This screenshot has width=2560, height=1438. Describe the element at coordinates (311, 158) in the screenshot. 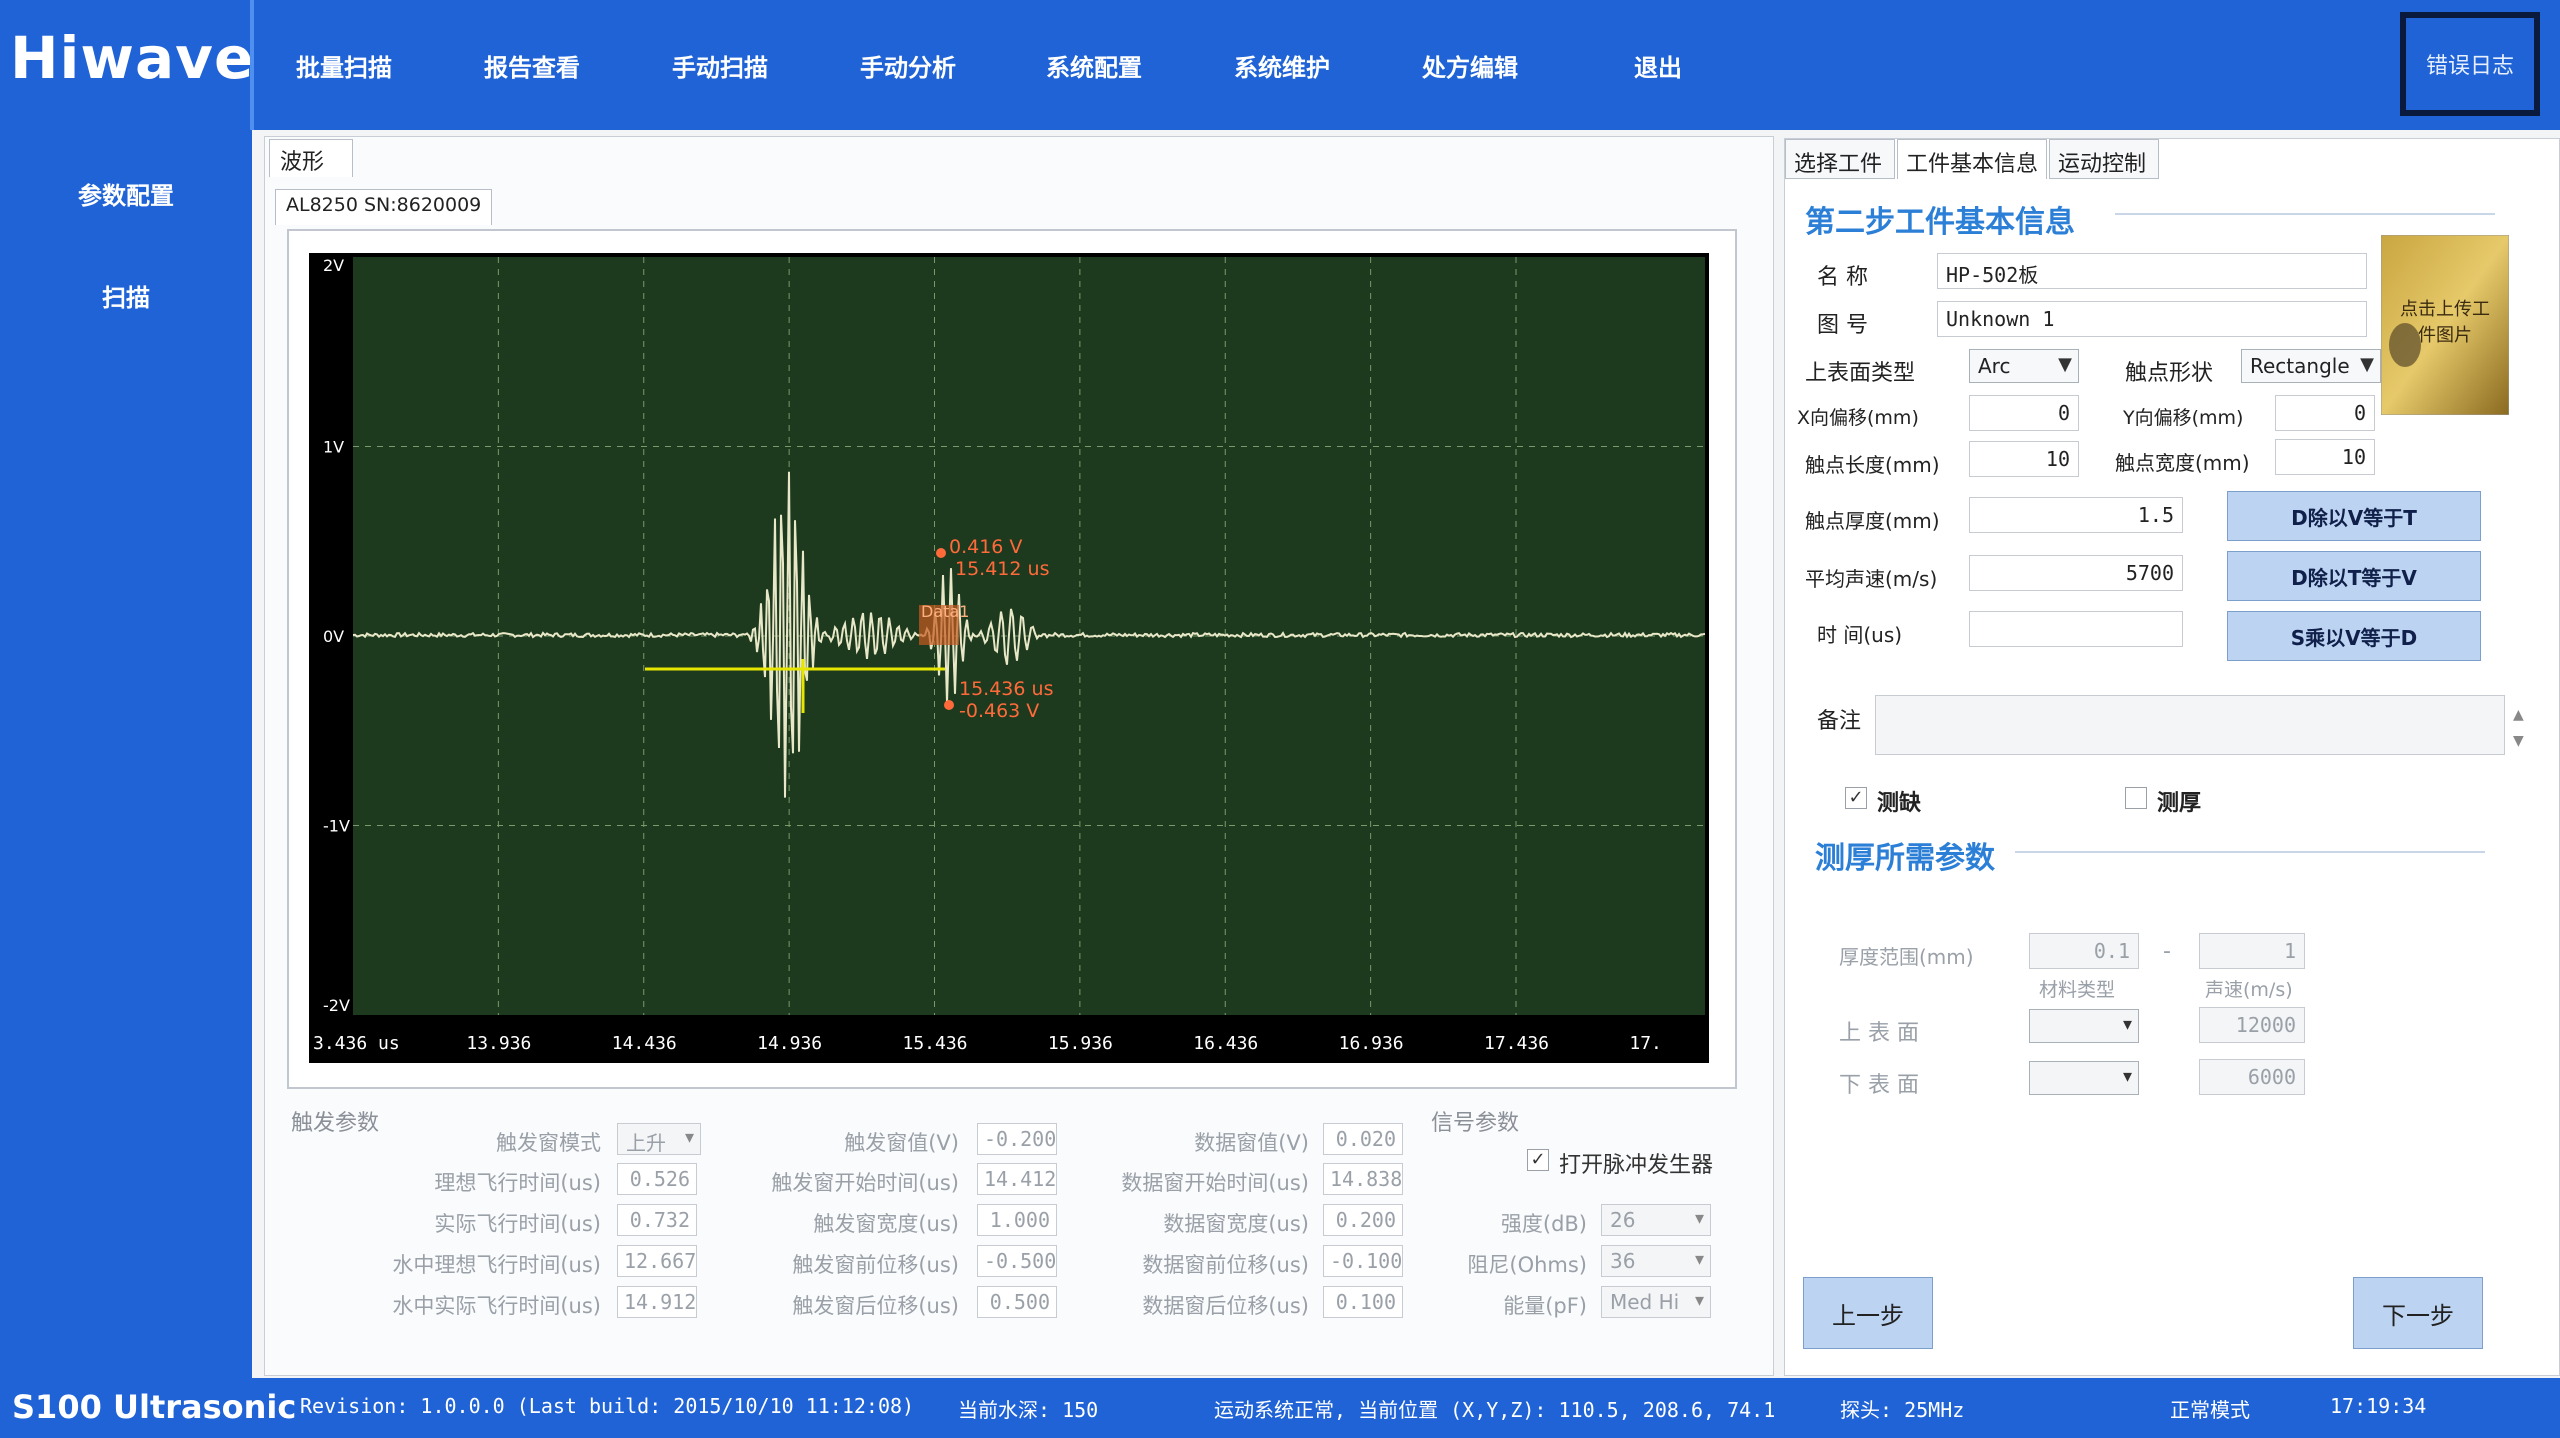

I see `tab-waveform: 波形` at that location.